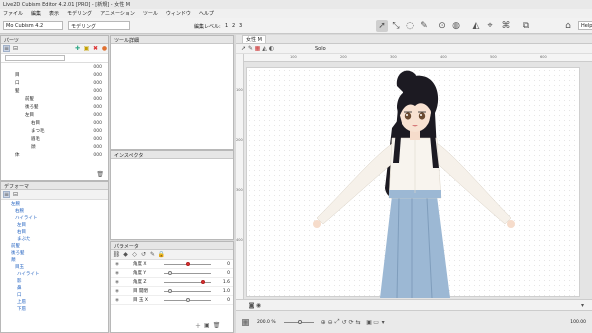 The width and height of the screenshot is (592, 333). What do you see at coordinates (143, 254) in the screenshot?
I see `param-reset-icon: ↺` at bounding box center [143, 254].